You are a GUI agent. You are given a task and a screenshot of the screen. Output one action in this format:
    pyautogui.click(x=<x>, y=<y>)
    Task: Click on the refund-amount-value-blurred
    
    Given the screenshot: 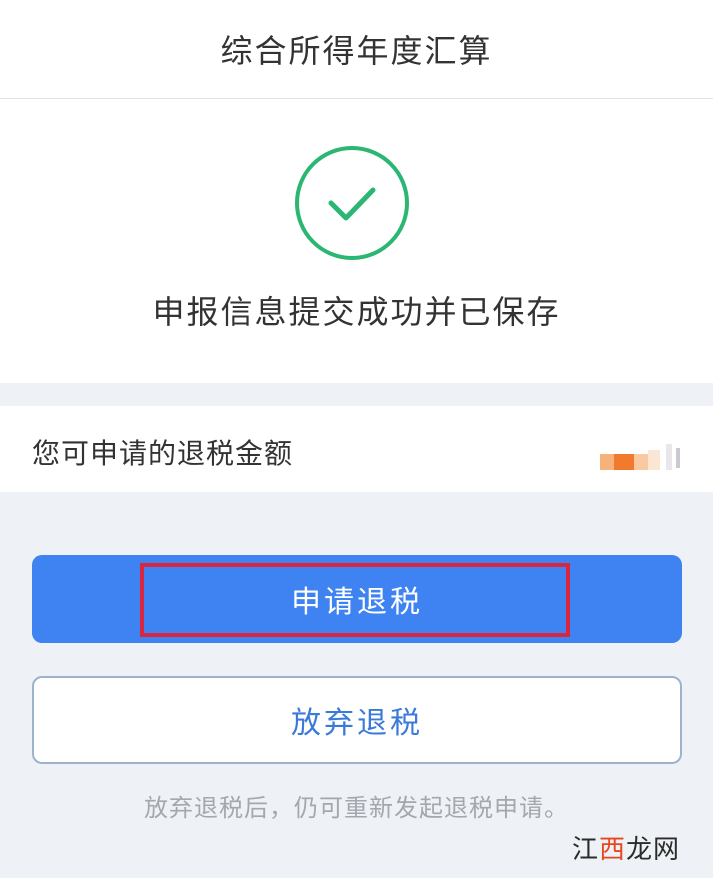 What is the action you would take?
    pyautogui.click(x=641, y=457)
    